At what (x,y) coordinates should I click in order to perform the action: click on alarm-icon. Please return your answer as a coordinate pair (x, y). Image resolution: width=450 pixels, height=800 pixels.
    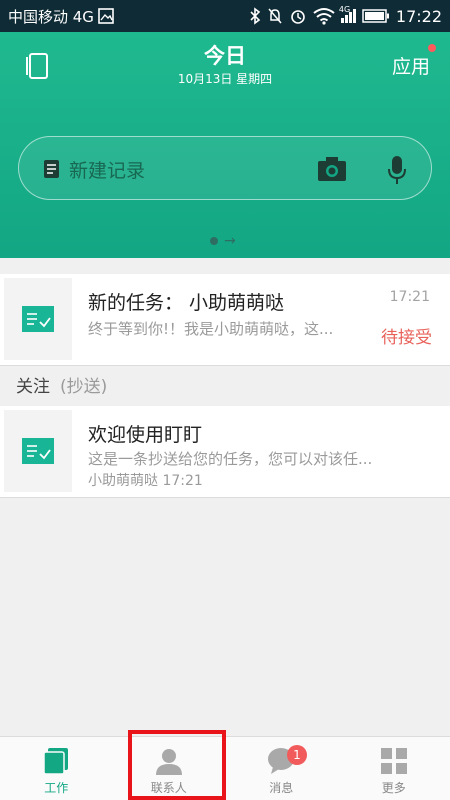
    Looking at the image, I should click on (298, 17).